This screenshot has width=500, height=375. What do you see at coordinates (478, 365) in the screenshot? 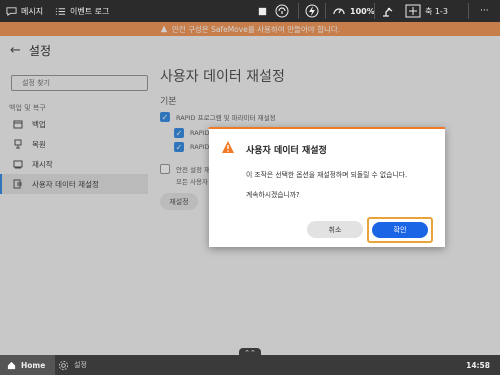
I see `clock: 14:58` at bounding box center [478, 365].